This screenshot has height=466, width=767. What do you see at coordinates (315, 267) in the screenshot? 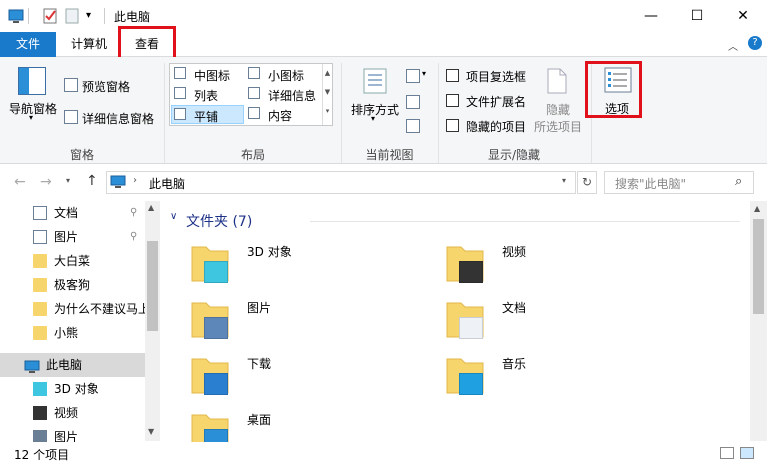
I see `folder-tile: 3D 对象` at bounding box center [315, 267].